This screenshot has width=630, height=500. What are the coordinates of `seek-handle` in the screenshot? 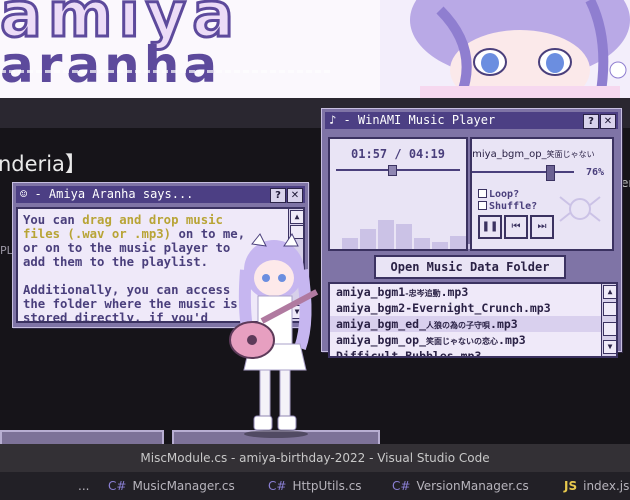 It's located at (392, 170).